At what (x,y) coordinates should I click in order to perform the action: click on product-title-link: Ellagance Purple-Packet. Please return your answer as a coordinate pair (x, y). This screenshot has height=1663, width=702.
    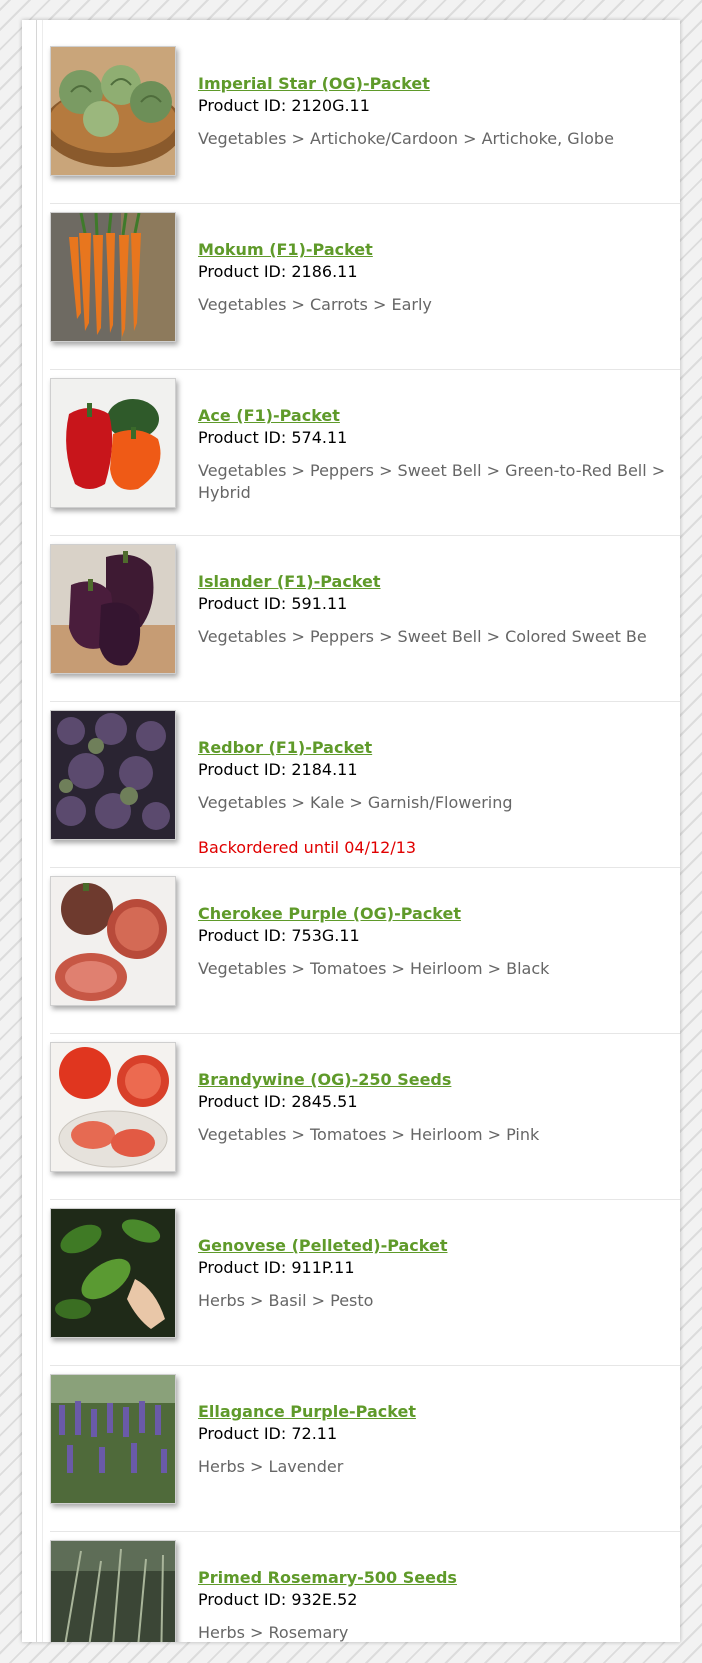
    Looking at the image, I should click on (439, 1412).